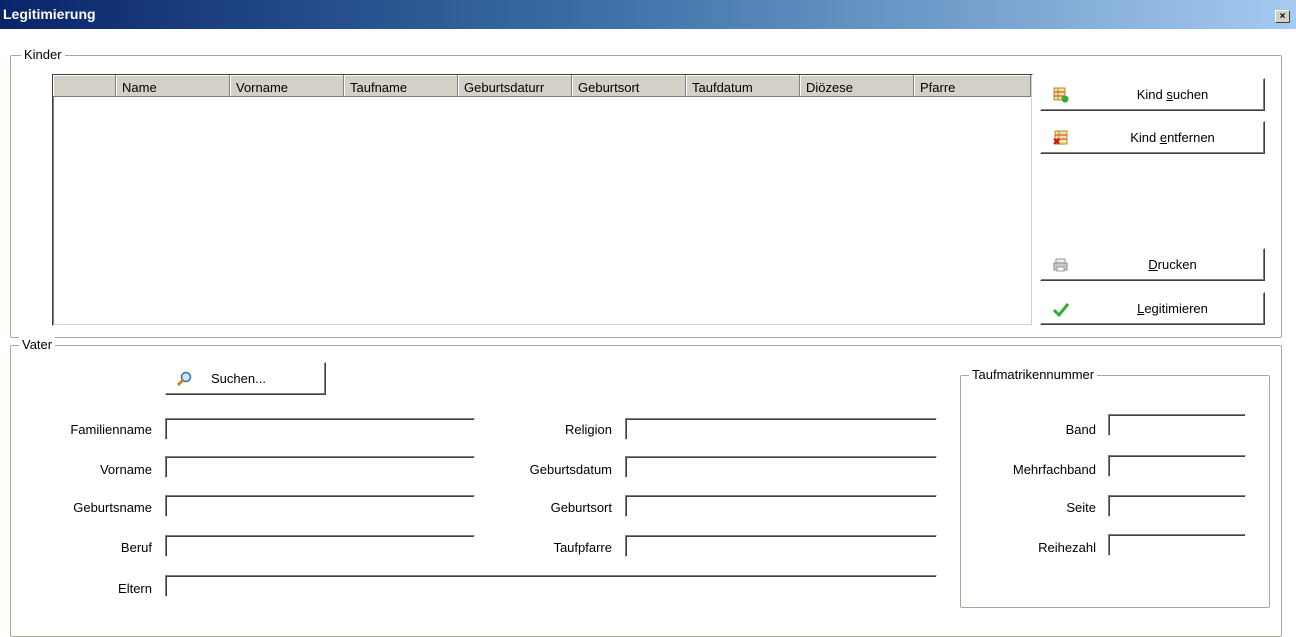 The height and width of the screenshot is (637, 1296). Describe the element at coordinates (1033, 375) in the screenshot. I see `taufmatrikennummer-legend: Taufmatrikennummer` at that location.